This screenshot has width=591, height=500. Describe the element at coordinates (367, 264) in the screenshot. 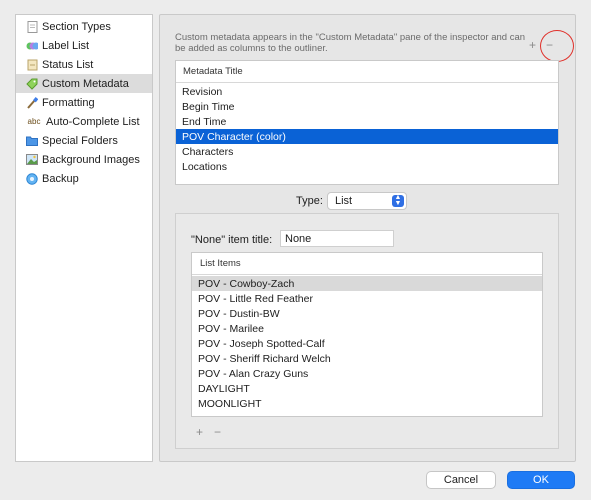

I see `list-items-header: List Items` at that location.